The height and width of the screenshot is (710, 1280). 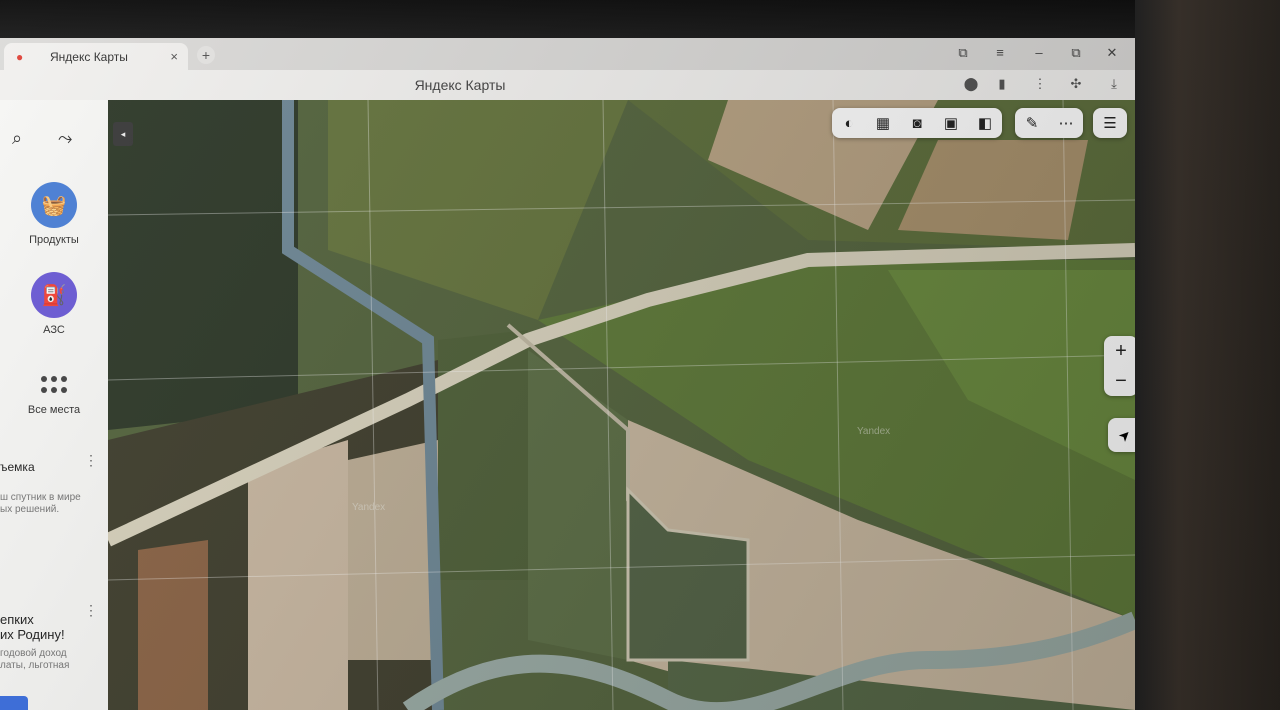 I want to click on panorama-icon: ◙, so click(x=917, y=123).